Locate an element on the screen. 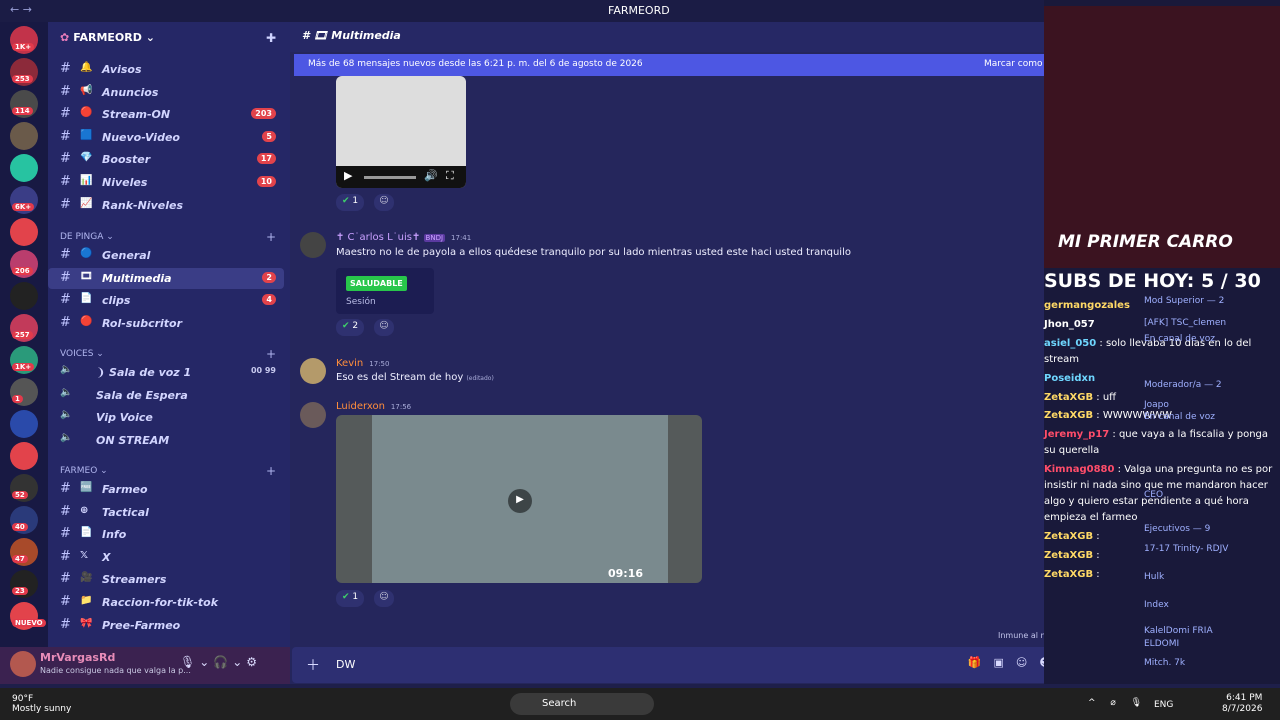 This screenshot has width=1280, height=720. game-video-attachment: ▶ 09:16 is located at coordinates (519, 499).